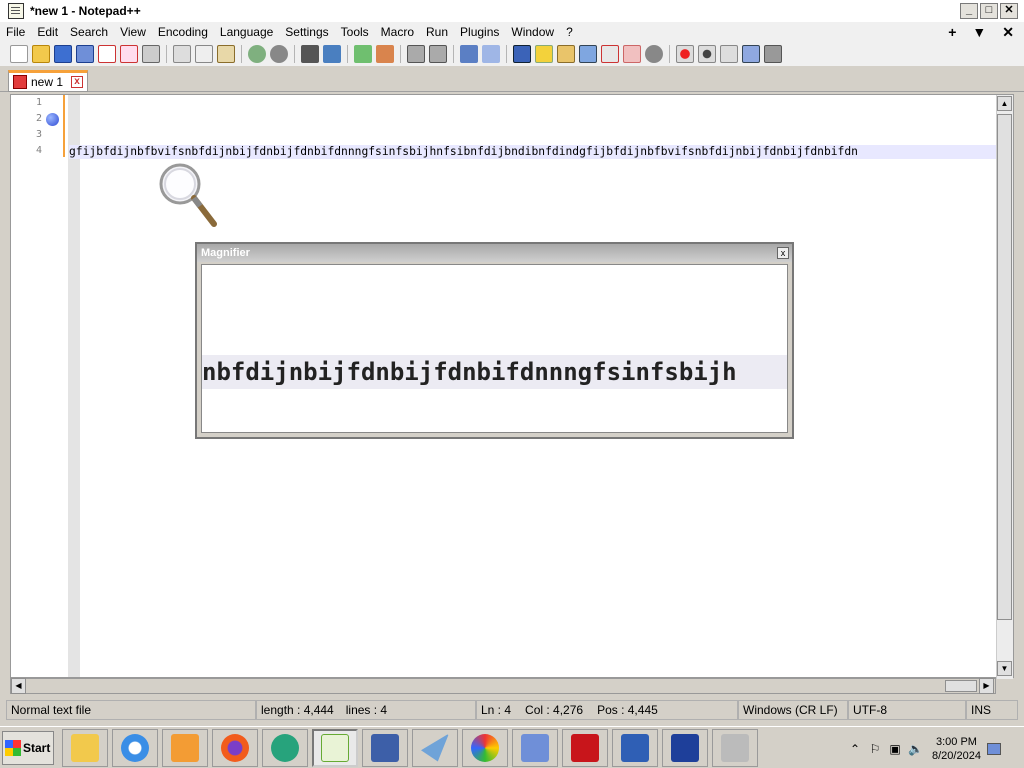  I want to click on menu-tools: Tools, so click(355, 32).